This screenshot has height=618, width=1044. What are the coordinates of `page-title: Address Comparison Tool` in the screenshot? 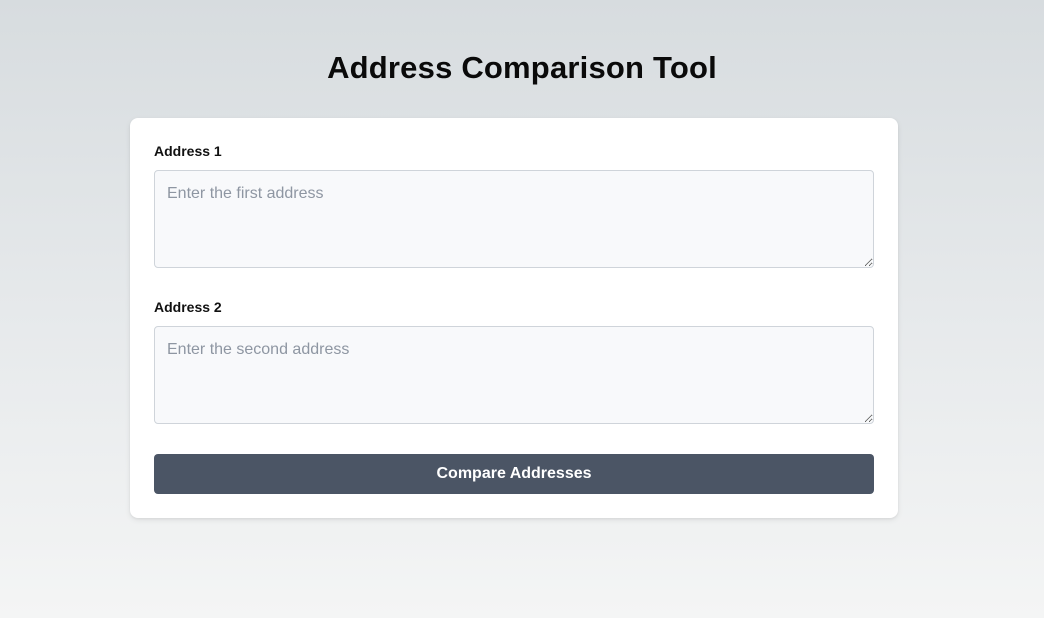 It's located at (522, 67).